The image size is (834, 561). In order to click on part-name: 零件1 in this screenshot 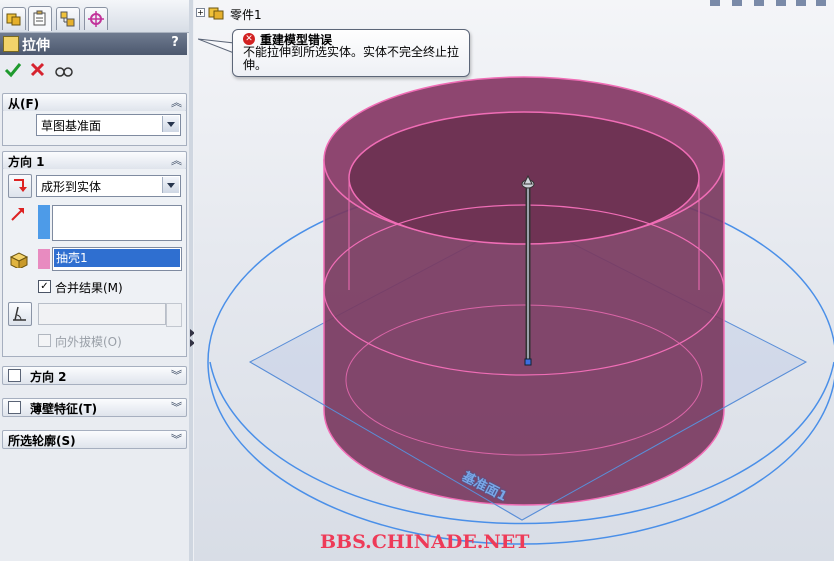, I will do `click(246, 15)`.